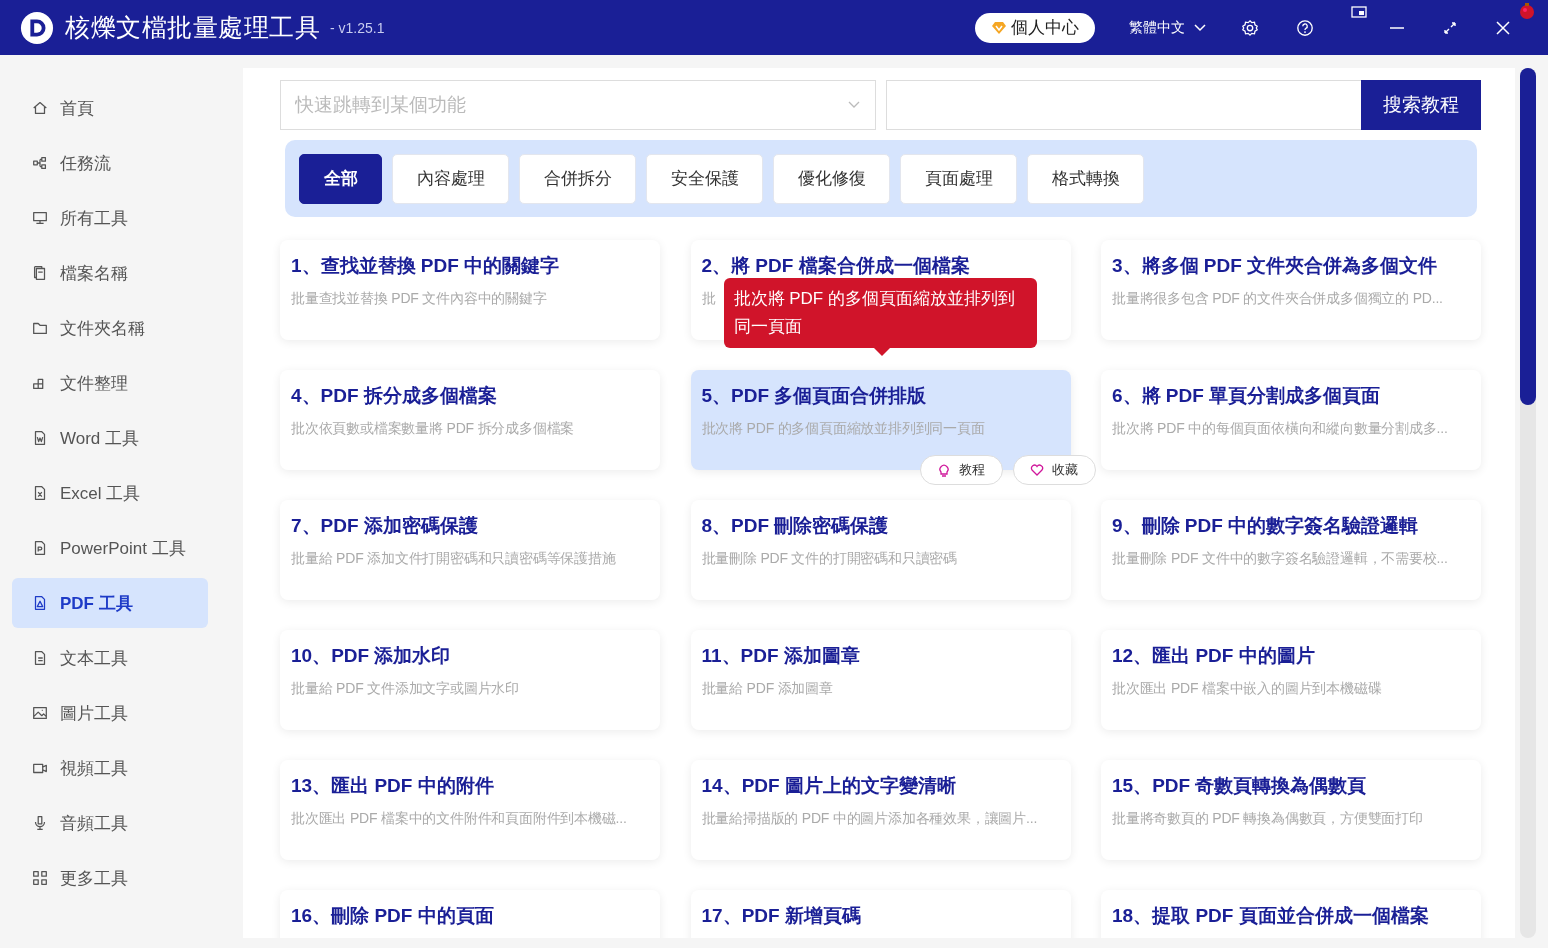  Describe the element at coordinates (1247, 396) in the screenshot. I see `card-title: 6、將 PDF 單頁分割成多個頁面` at that location.